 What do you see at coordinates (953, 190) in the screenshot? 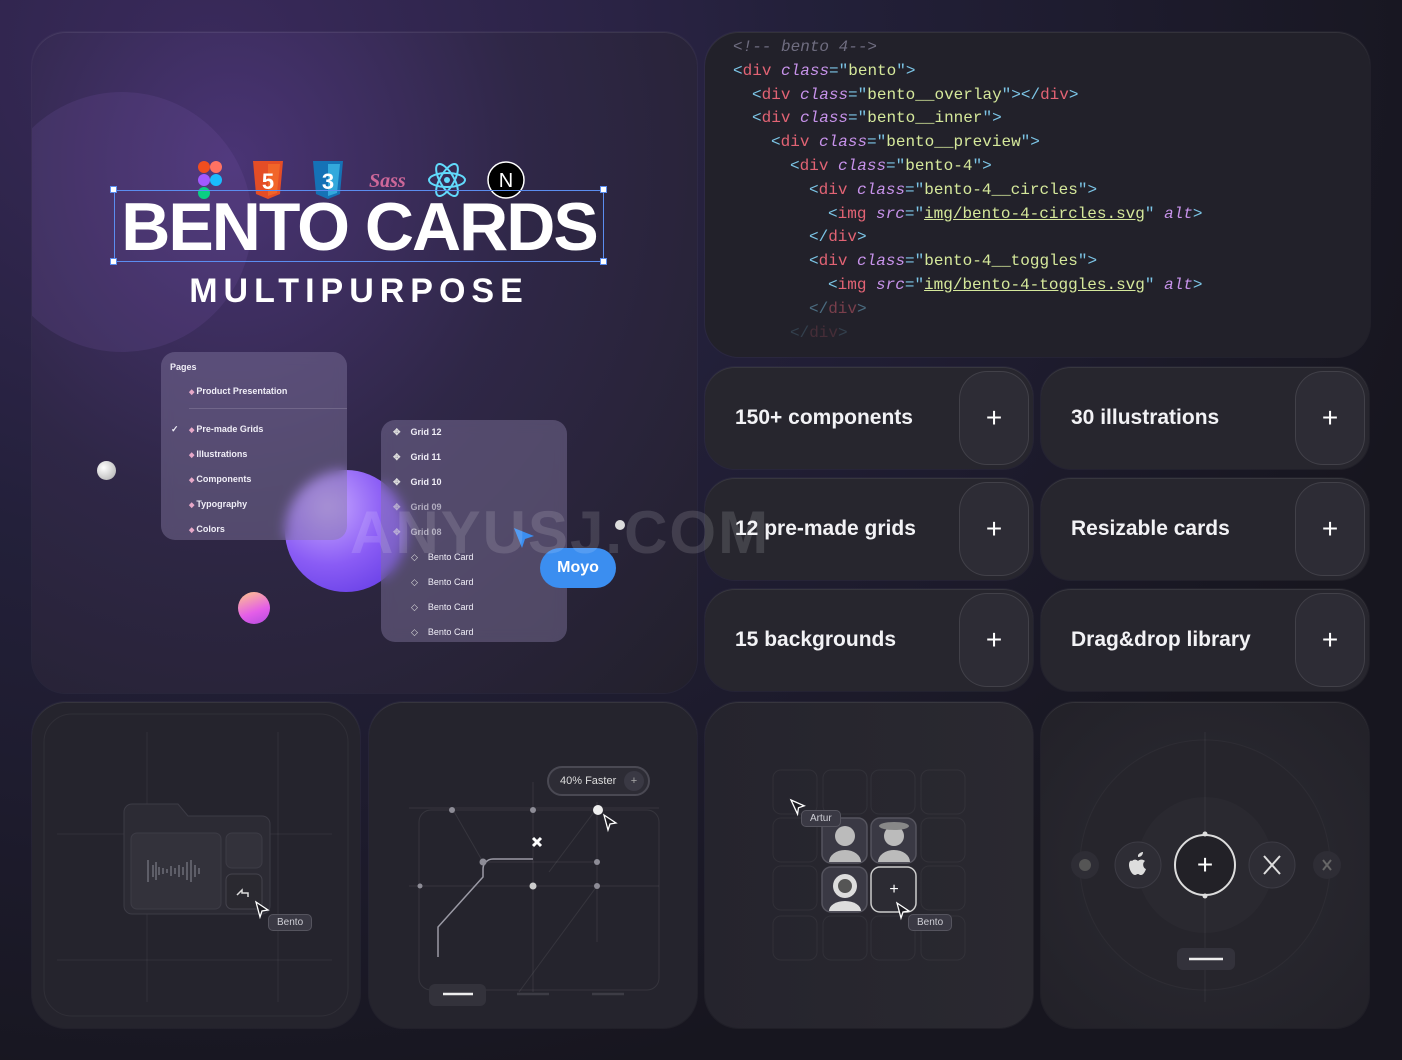
I see `code-line: <div class="bento-4__circles">` at bounding box center [953, 190].